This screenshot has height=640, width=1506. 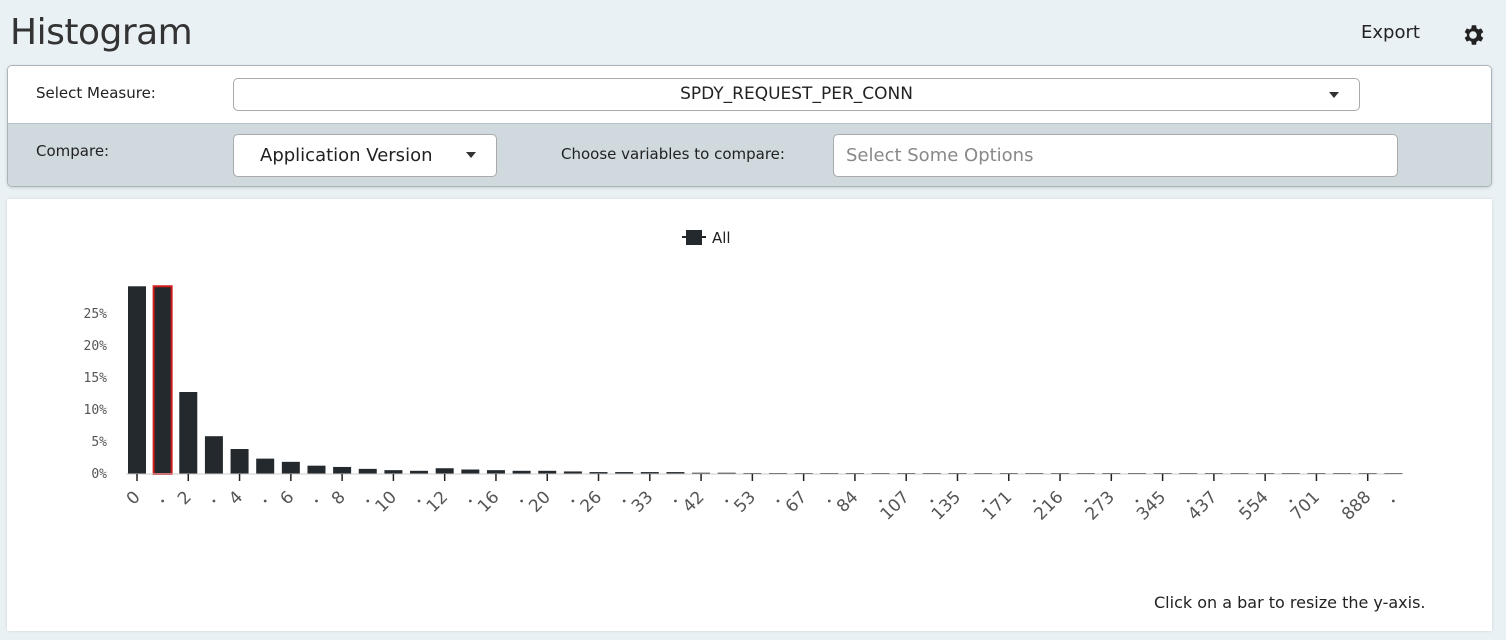 I want to click on y-tick-label: 25%, so click(x=96, y=314).